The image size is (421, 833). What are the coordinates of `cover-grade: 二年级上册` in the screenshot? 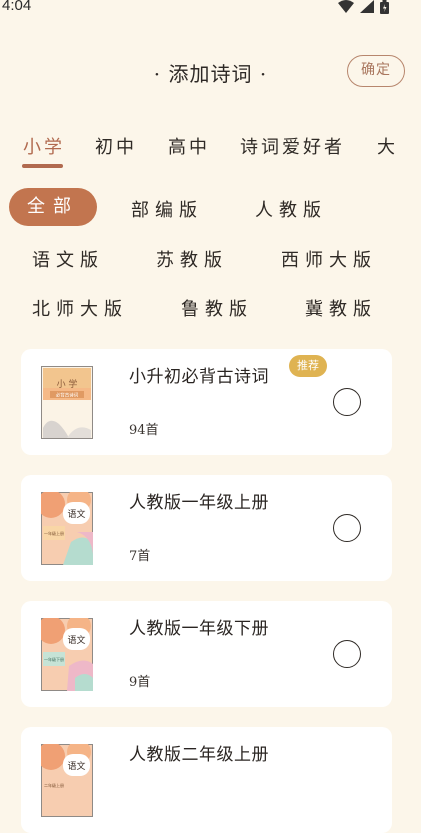 It's located at (54, 785).